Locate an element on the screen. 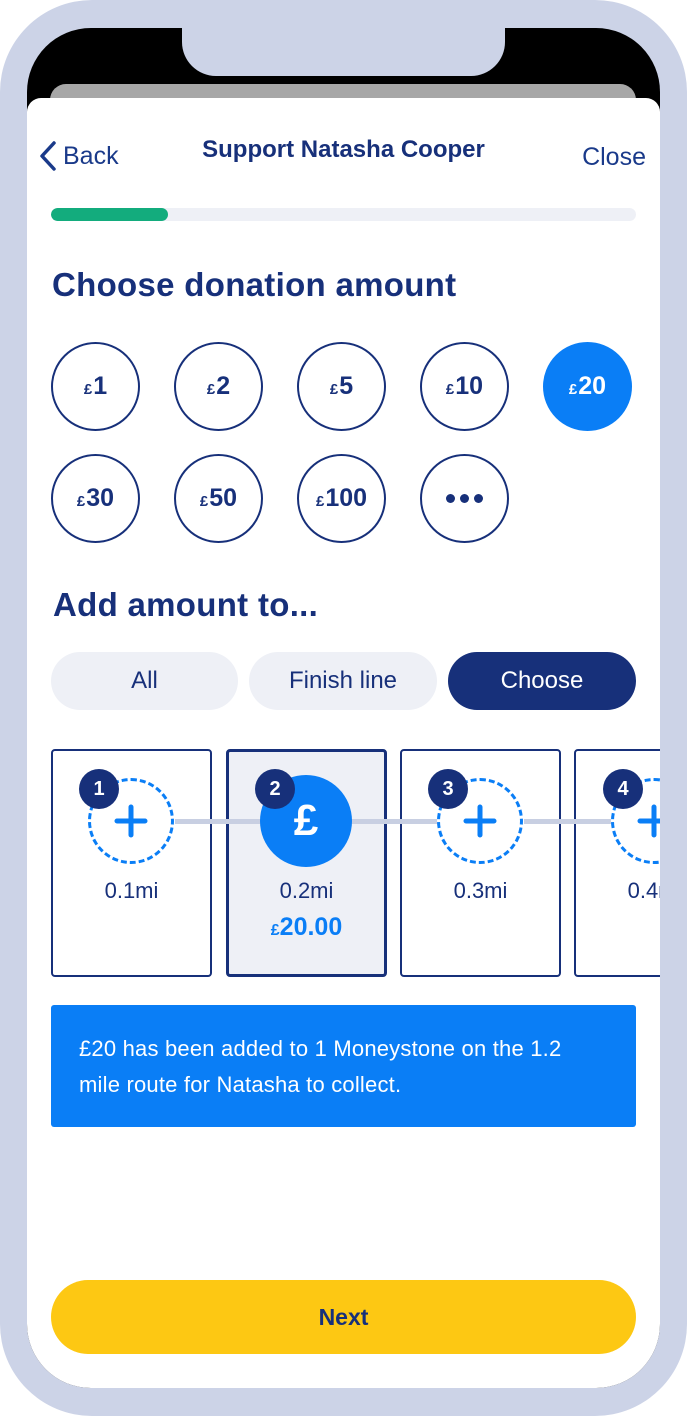  checkpoint-distance: 0.4mi is located at coordinates (643, 890).